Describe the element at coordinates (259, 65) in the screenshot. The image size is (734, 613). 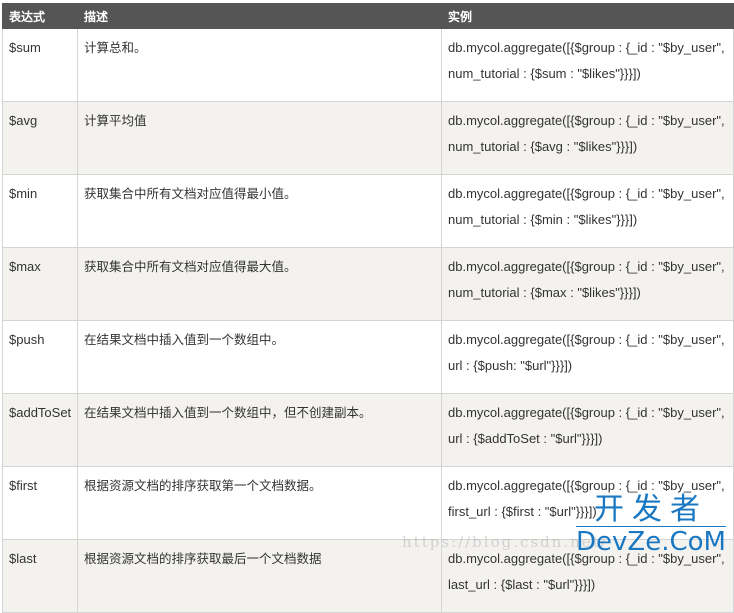
I see `description-cell: 计算总和。` at that location.